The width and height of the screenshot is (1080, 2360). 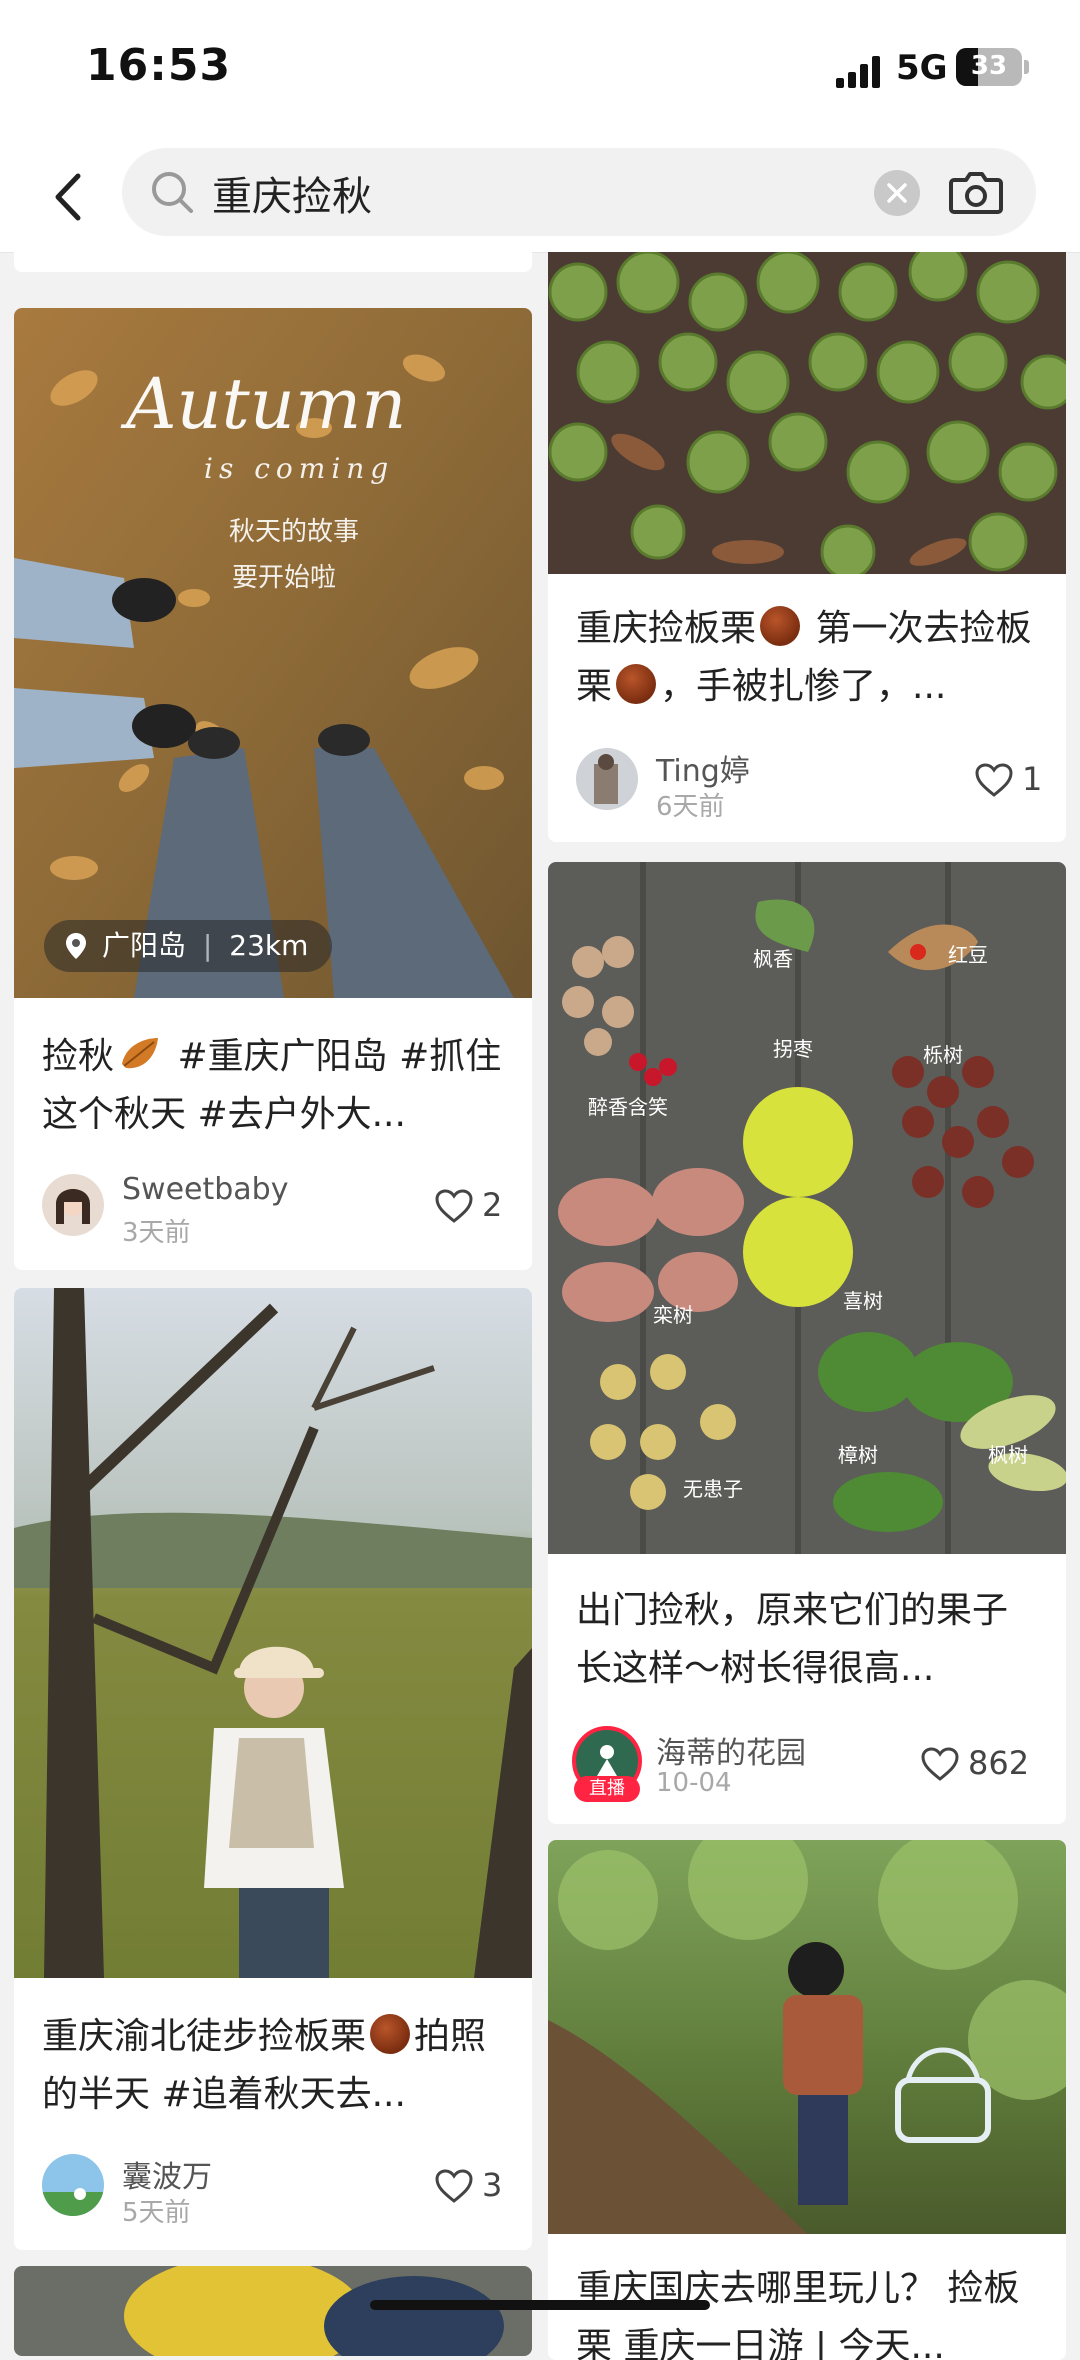 What do you see at coordinates (144, 945) in the screenshot?
I see `location-name: 广阳岛` at bounding box center [144, 945].